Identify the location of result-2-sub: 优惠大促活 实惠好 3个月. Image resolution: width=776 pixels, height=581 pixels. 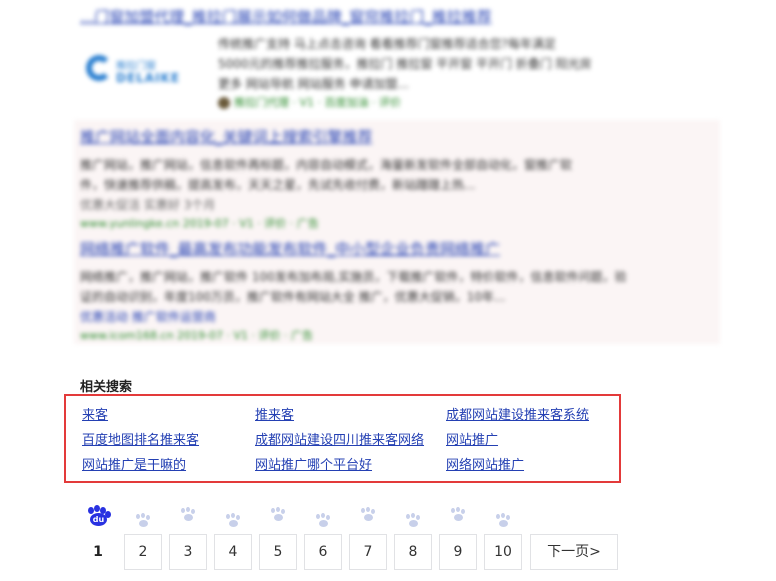
(148, 205).